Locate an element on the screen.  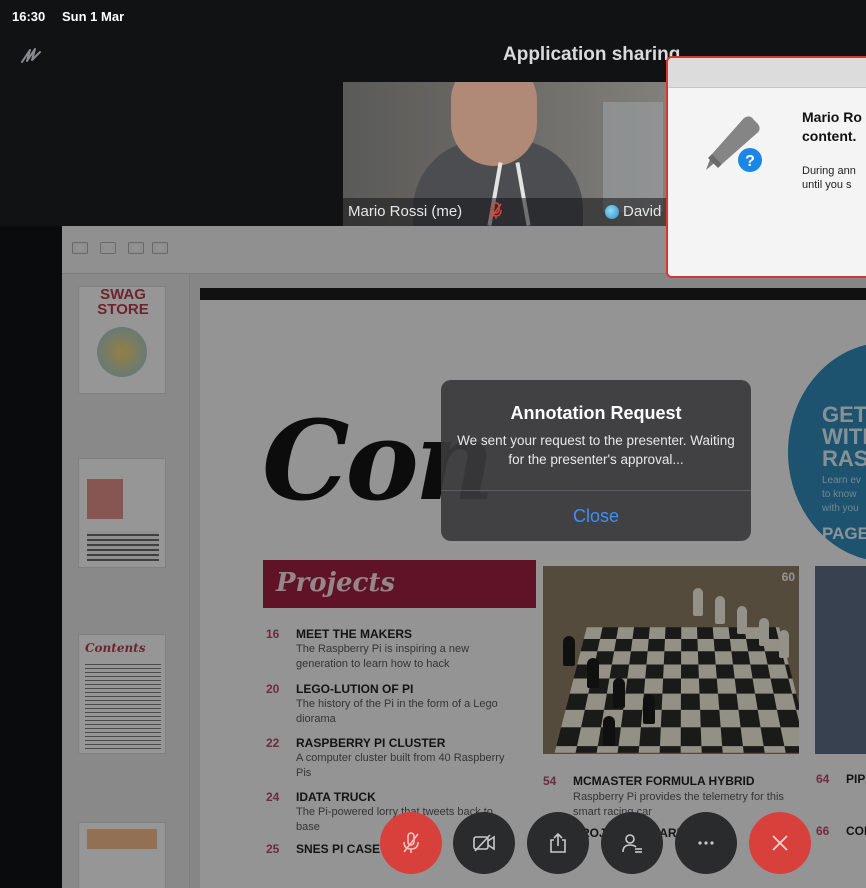
status-time: 16:30 is located at coordinates (29, 16).